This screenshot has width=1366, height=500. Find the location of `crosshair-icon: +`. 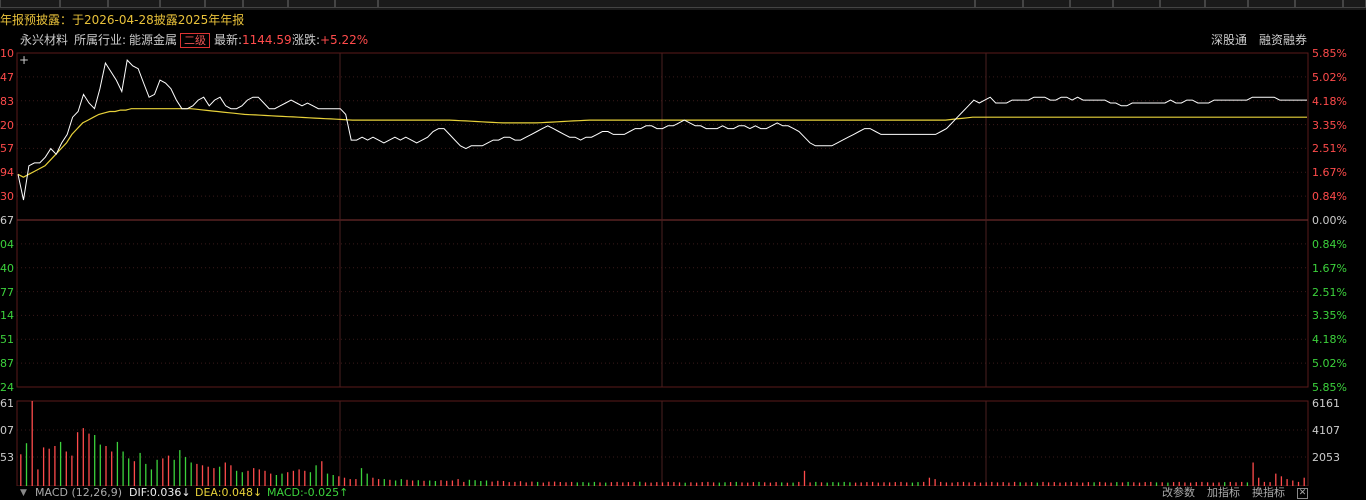

crosshair-icon: + is located at coordinates (24, 60).